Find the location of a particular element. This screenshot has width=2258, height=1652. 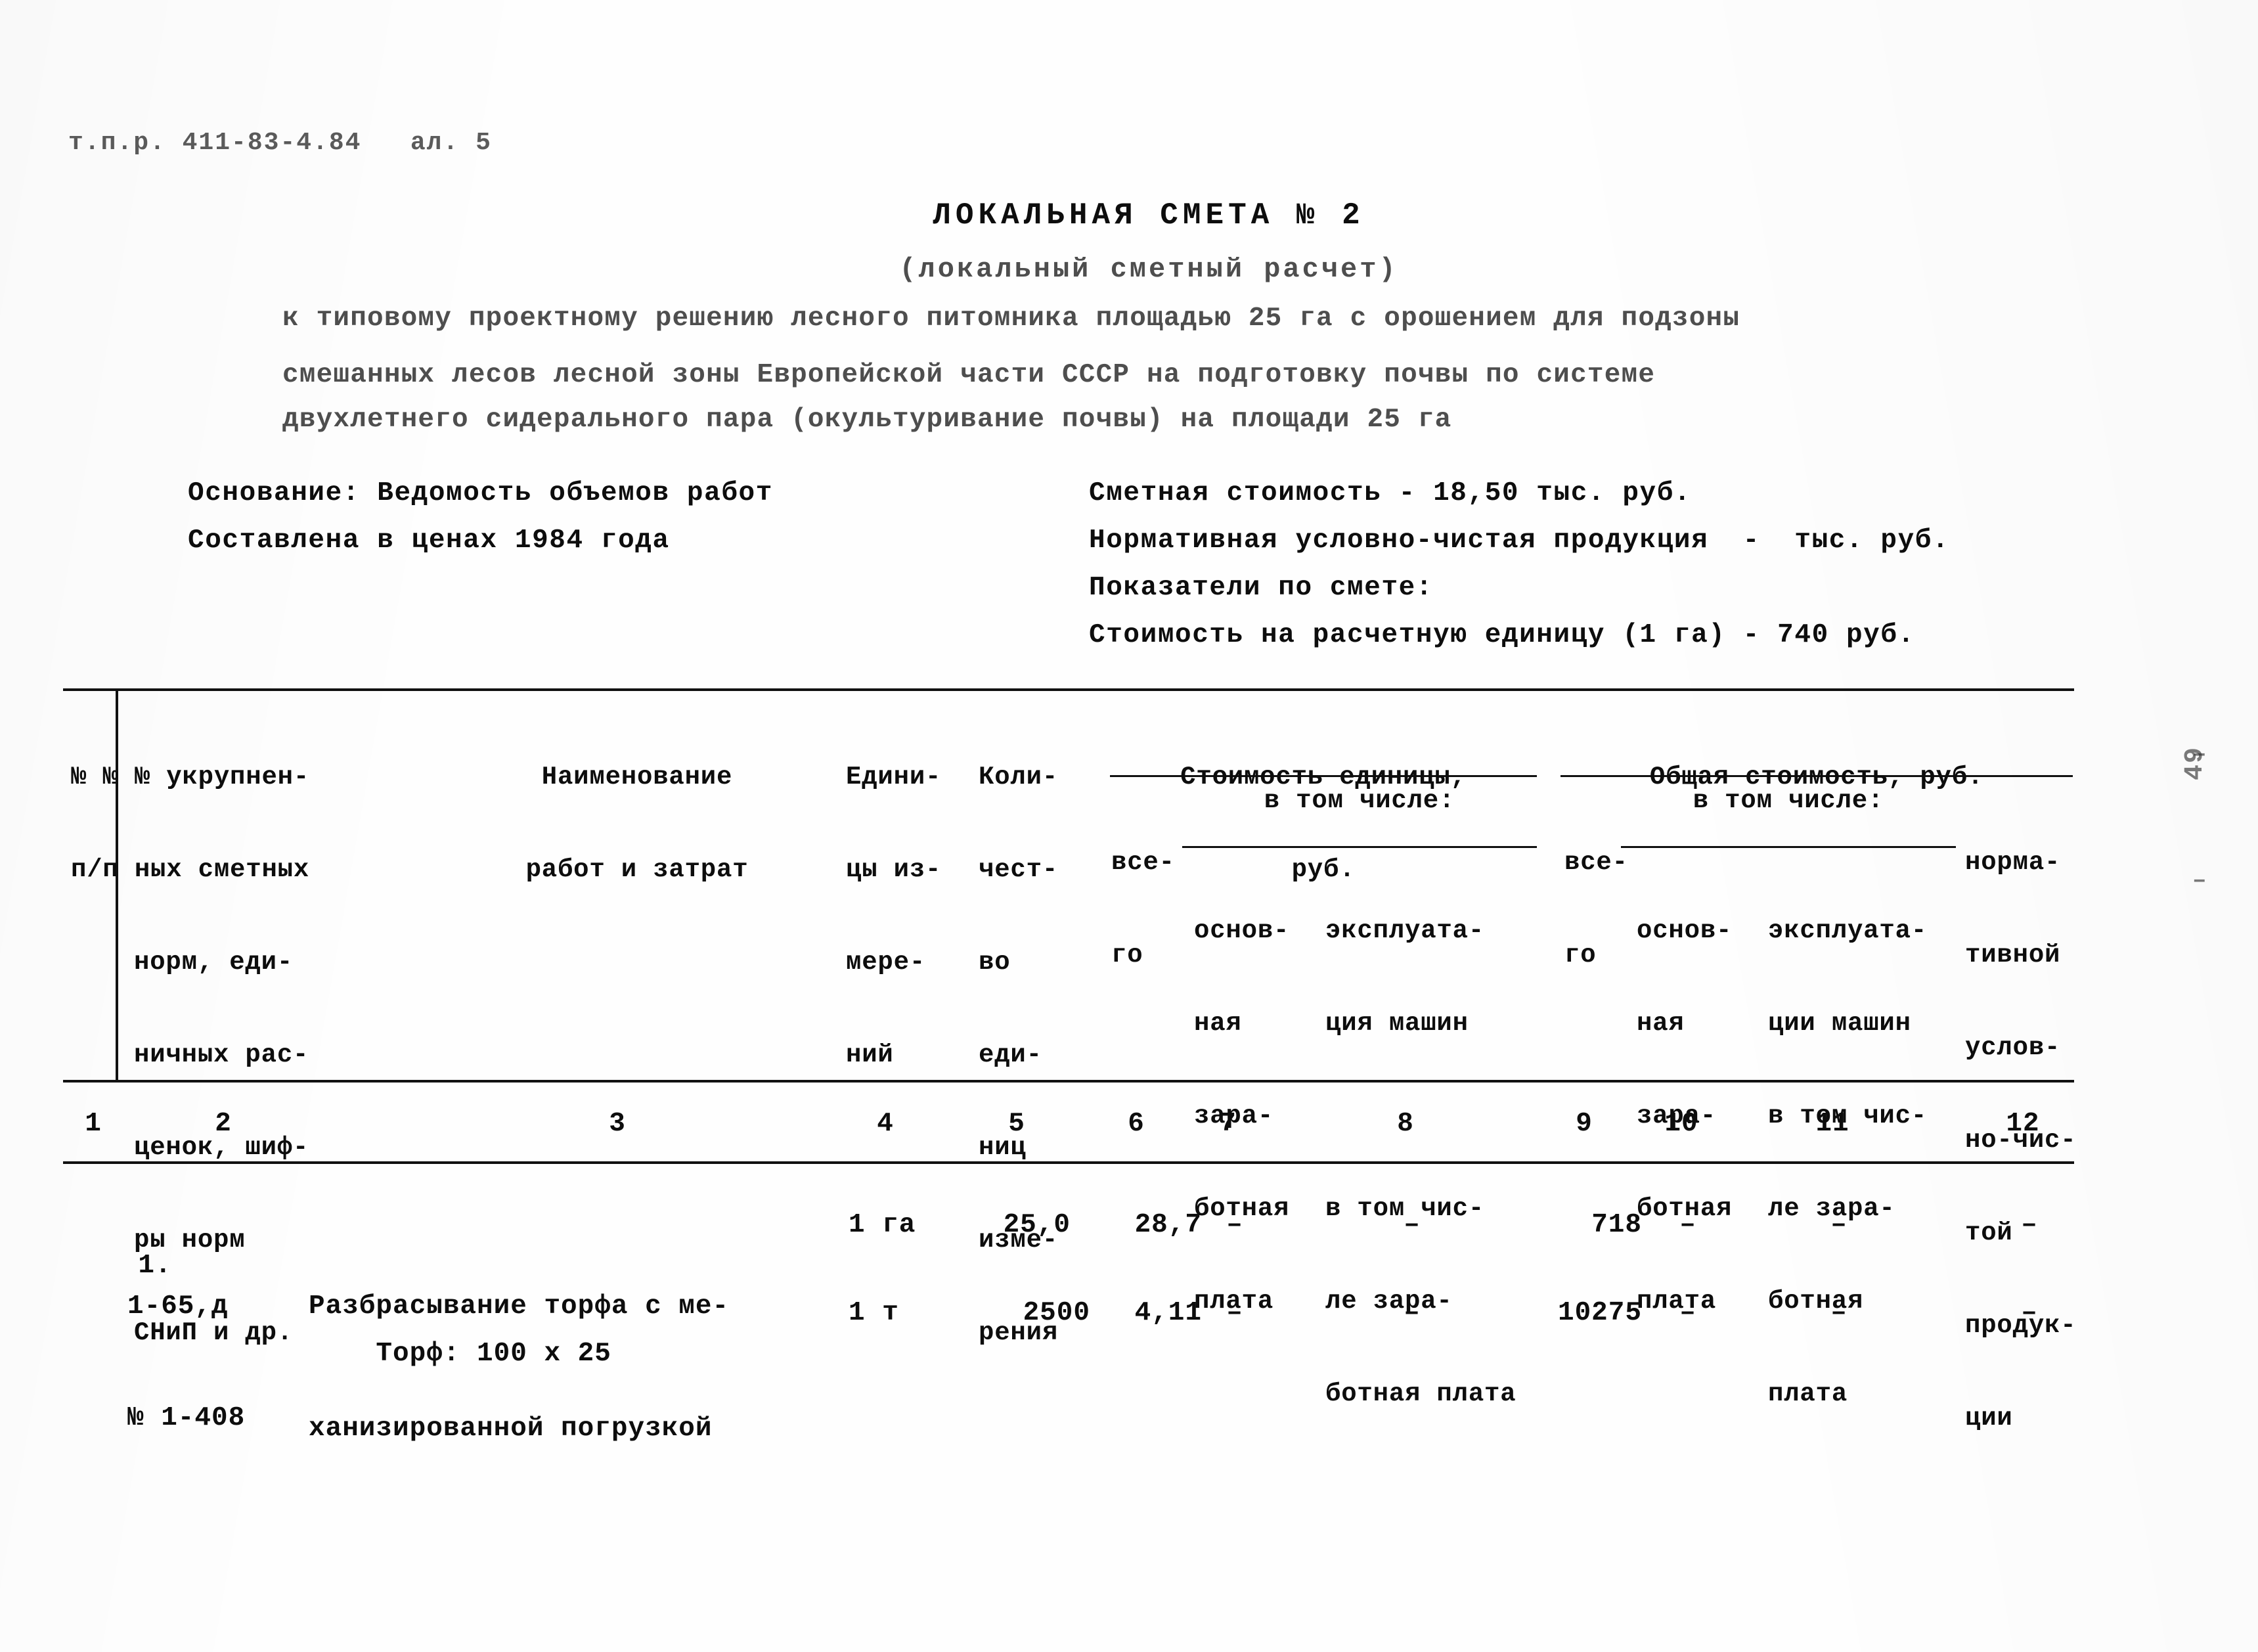

row-1-unit-machines: – is located at coordinates (1412, 1225).